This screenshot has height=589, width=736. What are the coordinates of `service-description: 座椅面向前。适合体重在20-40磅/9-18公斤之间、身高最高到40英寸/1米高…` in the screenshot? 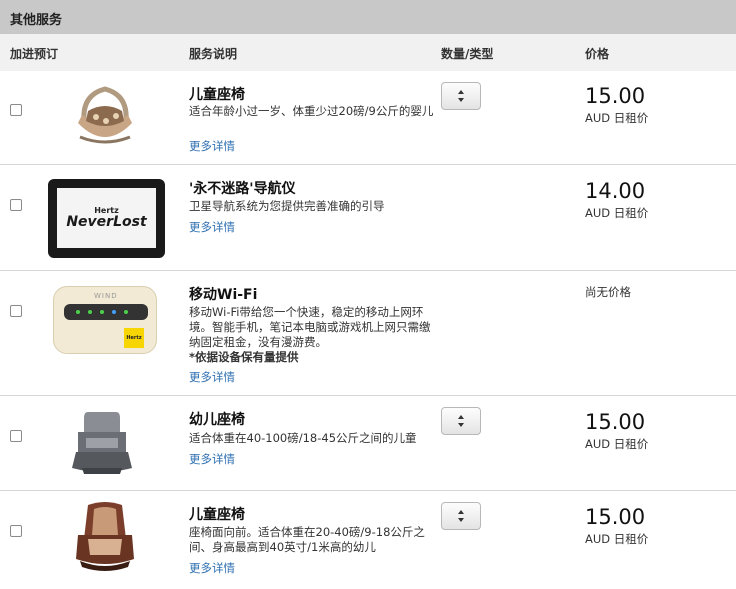 It's located at (307, 539).